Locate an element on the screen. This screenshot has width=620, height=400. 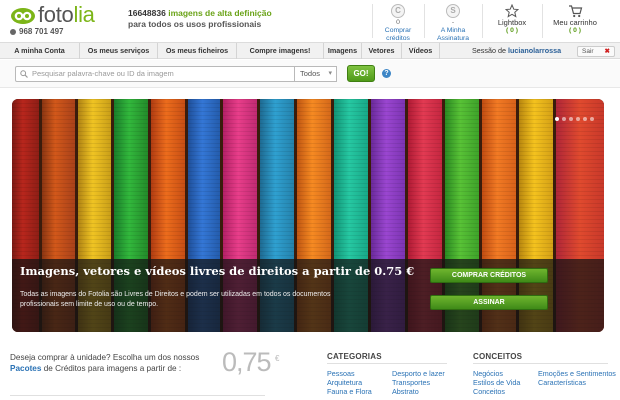
category-link: Desporto e lazer is located at coordinates (418, 373).